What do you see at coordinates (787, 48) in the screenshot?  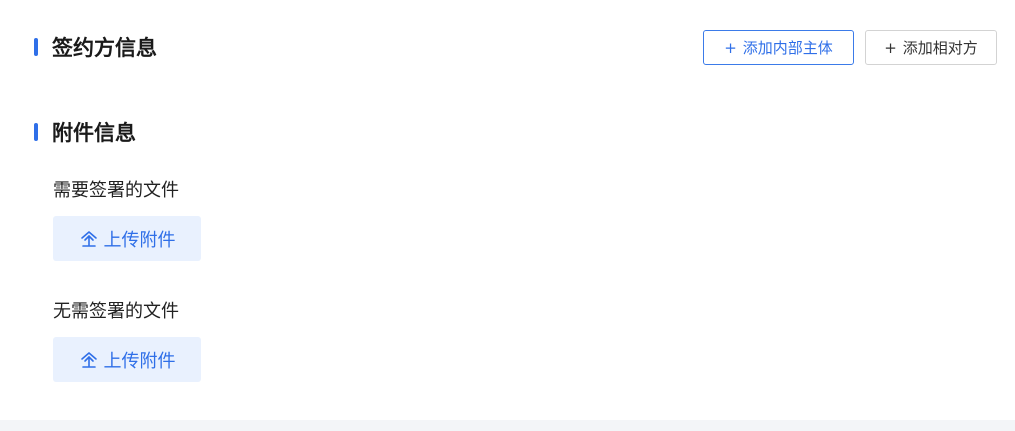 I see `add-internal-entity-label: 添加内部主体` at bounding box center [787, 48].